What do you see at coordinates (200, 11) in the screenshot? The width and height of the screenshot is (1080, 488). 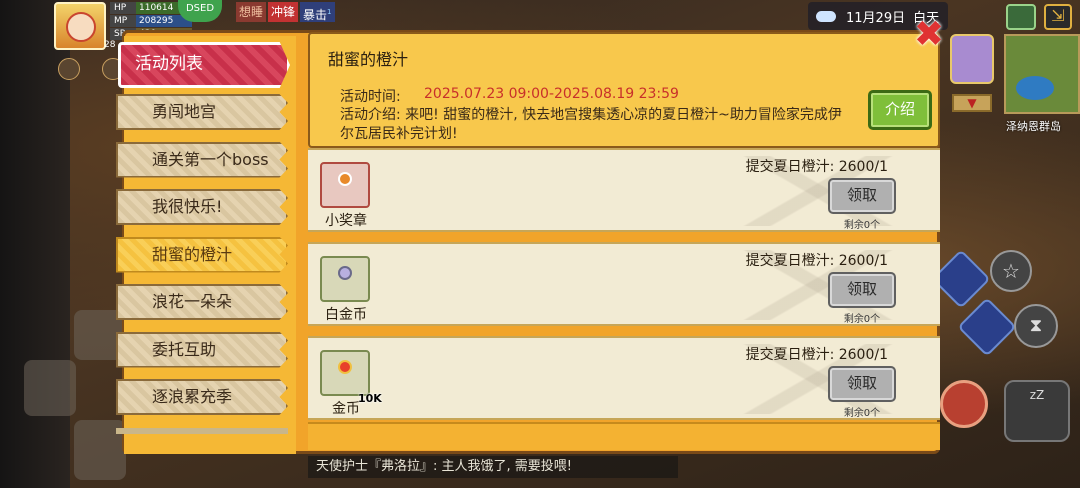 I see `green-status-badge: DSED` at bounding box center [200, 11].